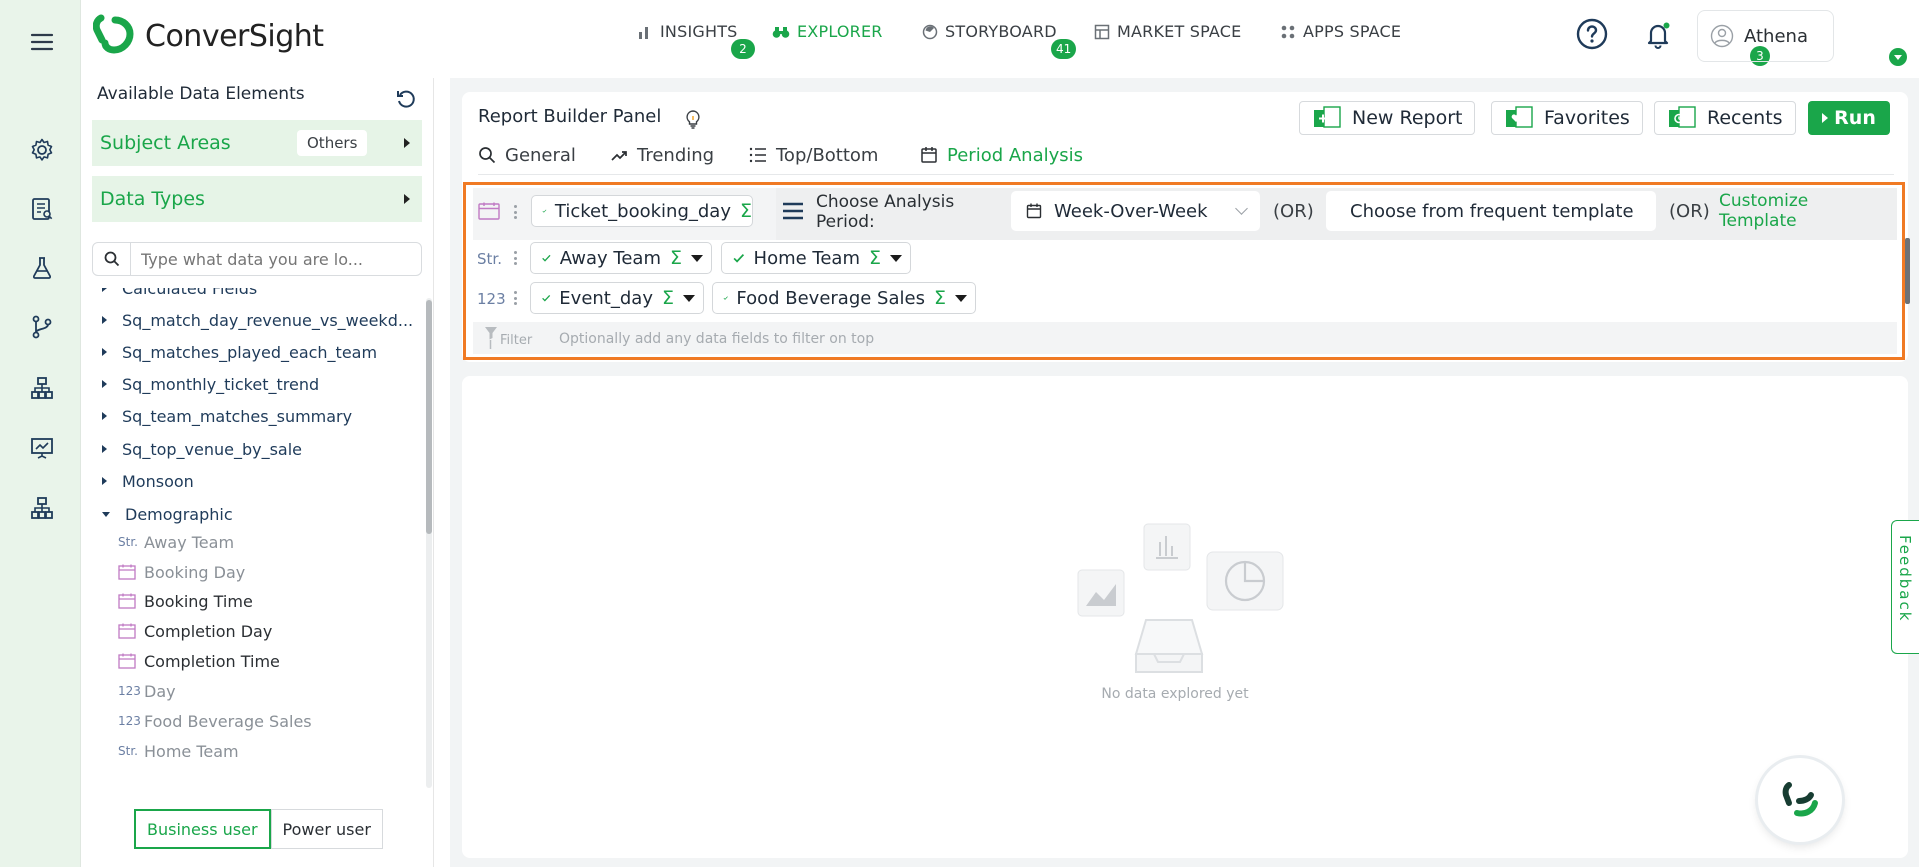 The width and height of the screenshot is (1919, 867). What do you see at coordinates (234, 36) in the screenshot?
I see `brand-name: ConverSight` at bounding box center [234, 36].